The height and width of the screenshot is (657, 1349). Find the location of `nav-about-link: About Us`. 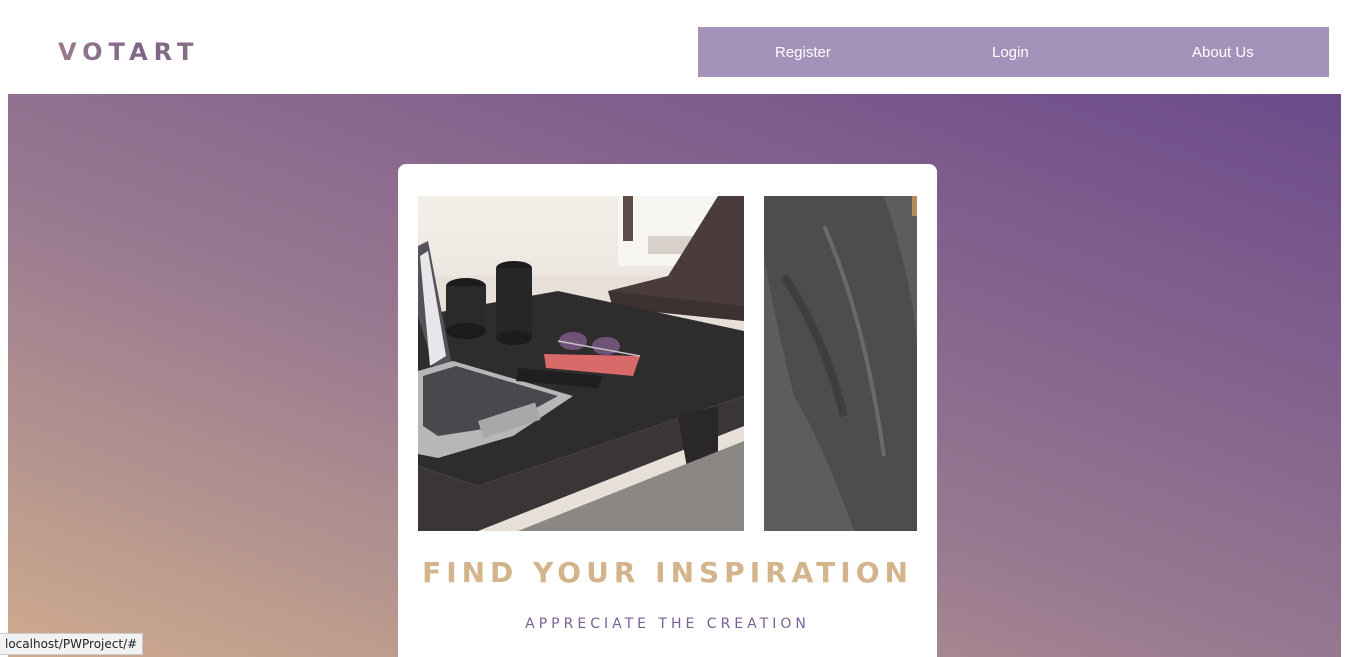

nav-about-link: About Us is located at coordinates (1223, 52).